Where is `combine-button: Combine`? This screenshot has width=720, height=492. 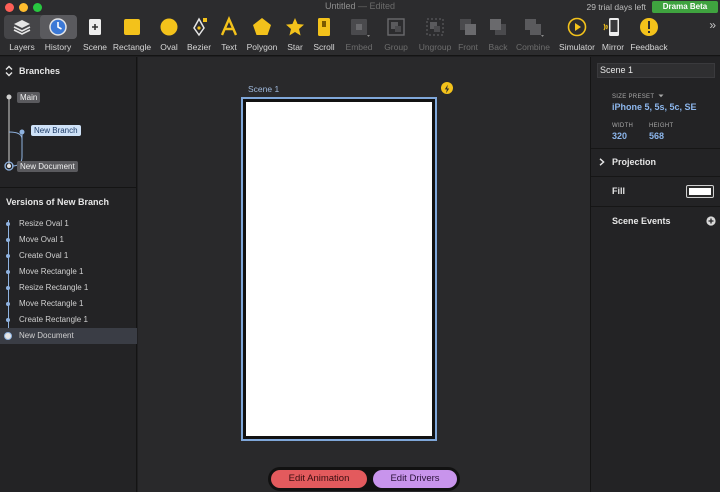
combine-button: Combine is located at coordinates (533, 34).